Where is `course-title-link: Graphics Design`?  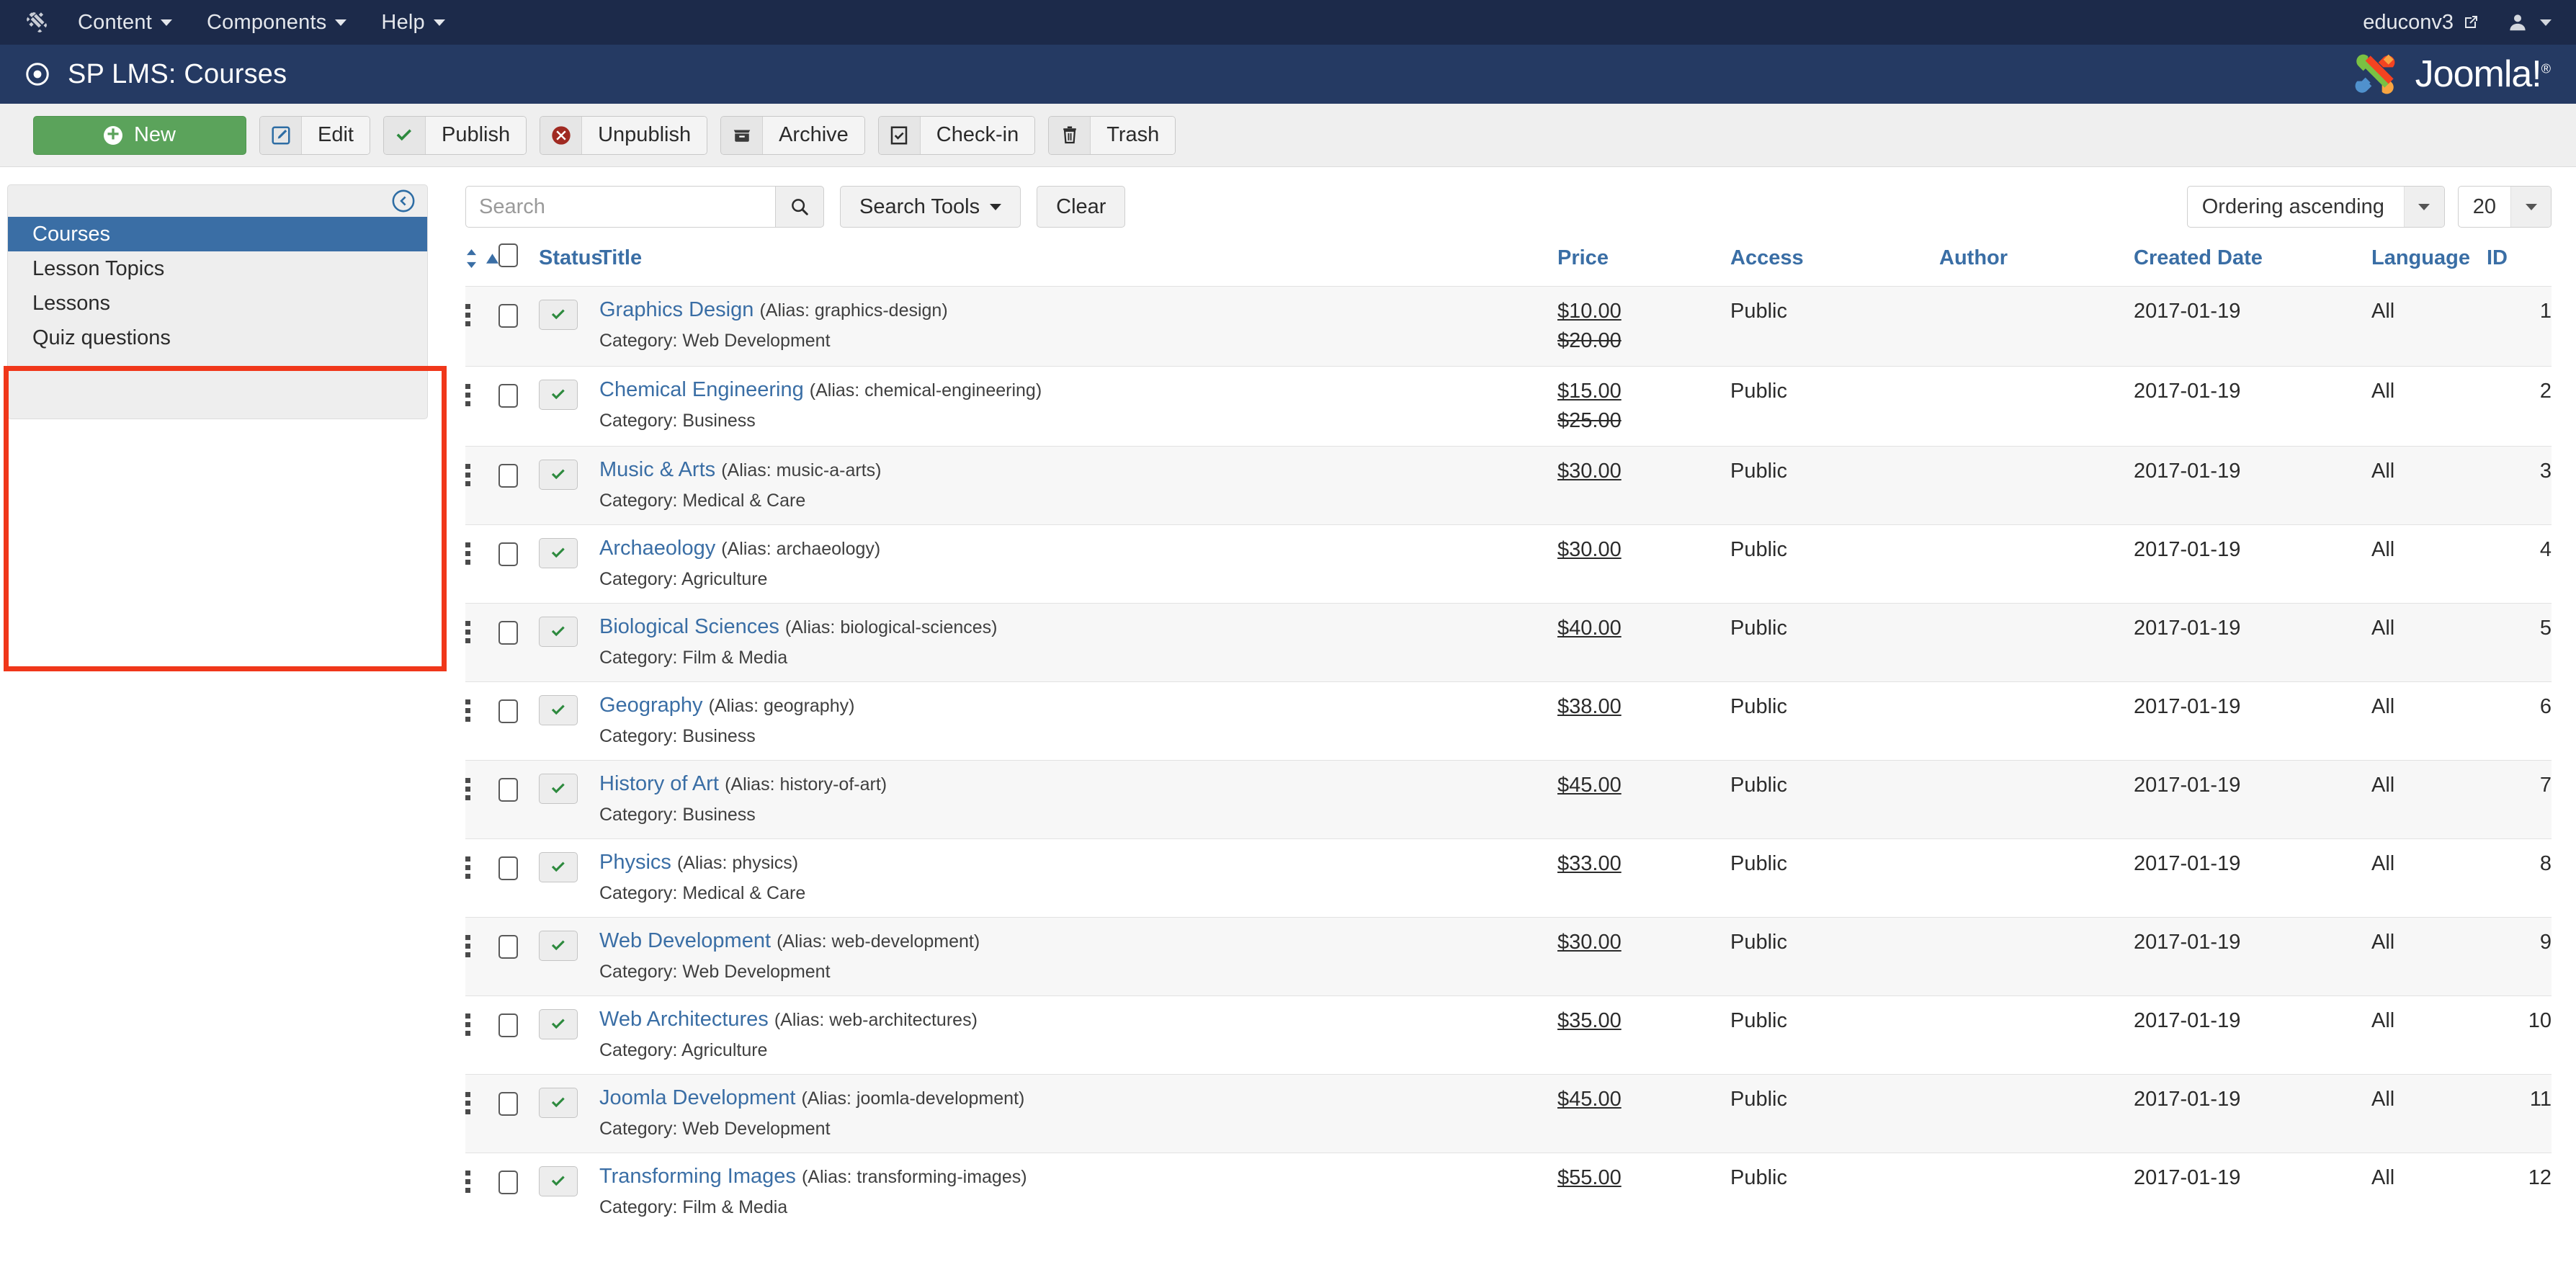 course-title-link: Graphics Design is located at coordinates (676, 309).